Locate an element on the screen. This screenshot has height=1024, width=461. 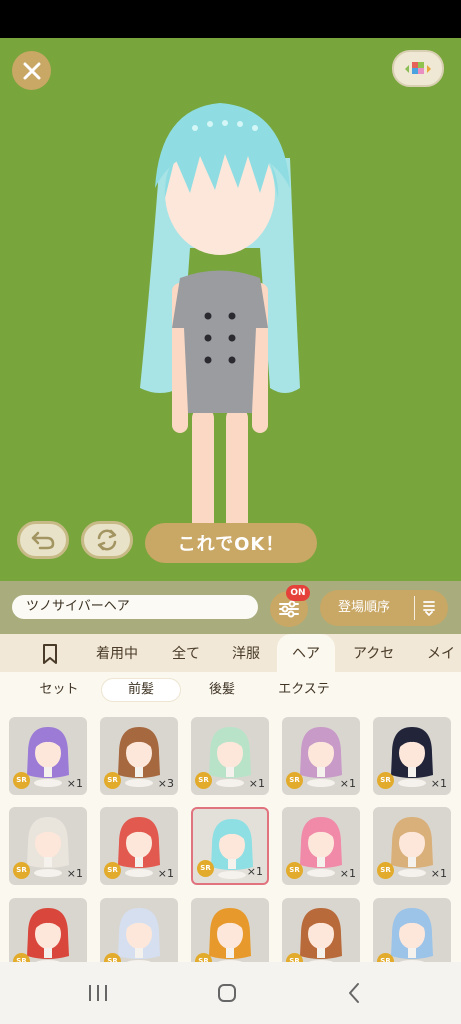
rotate-icon is located at coordinates (107, 540).